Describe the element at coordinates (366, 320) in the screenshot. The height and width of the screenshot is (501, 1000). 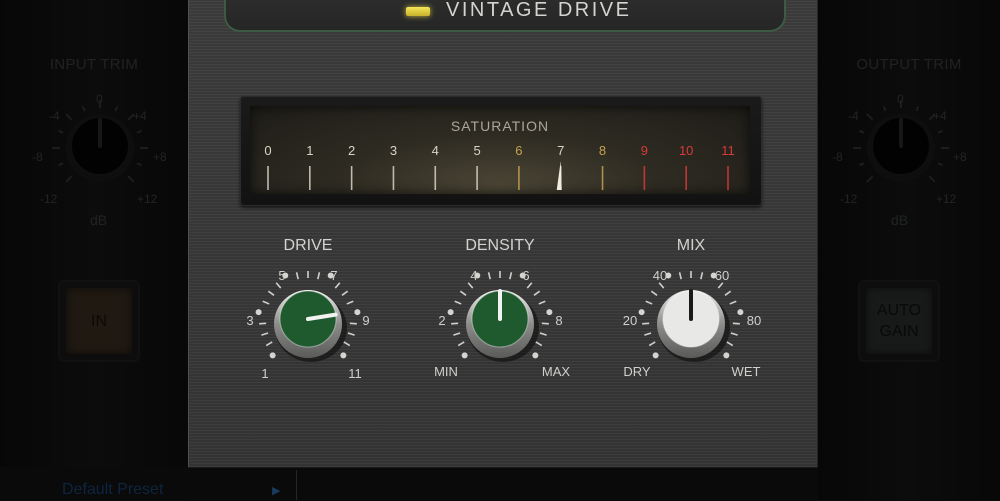
I see `drive-label-9: 9` at that location.